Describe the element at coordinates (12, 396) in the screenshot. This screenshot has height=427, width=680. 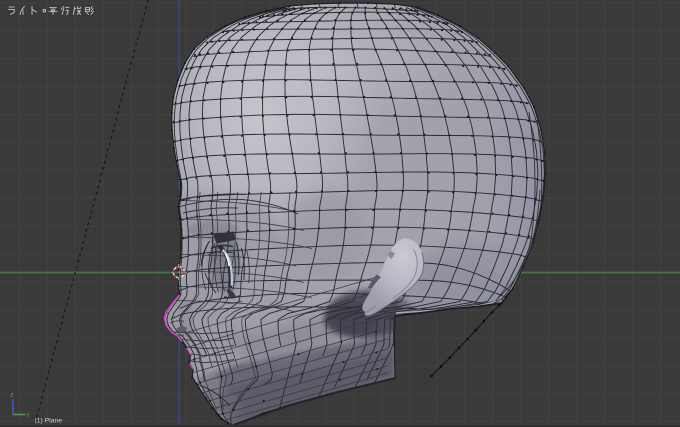
I see `svg-text: z` at that location.